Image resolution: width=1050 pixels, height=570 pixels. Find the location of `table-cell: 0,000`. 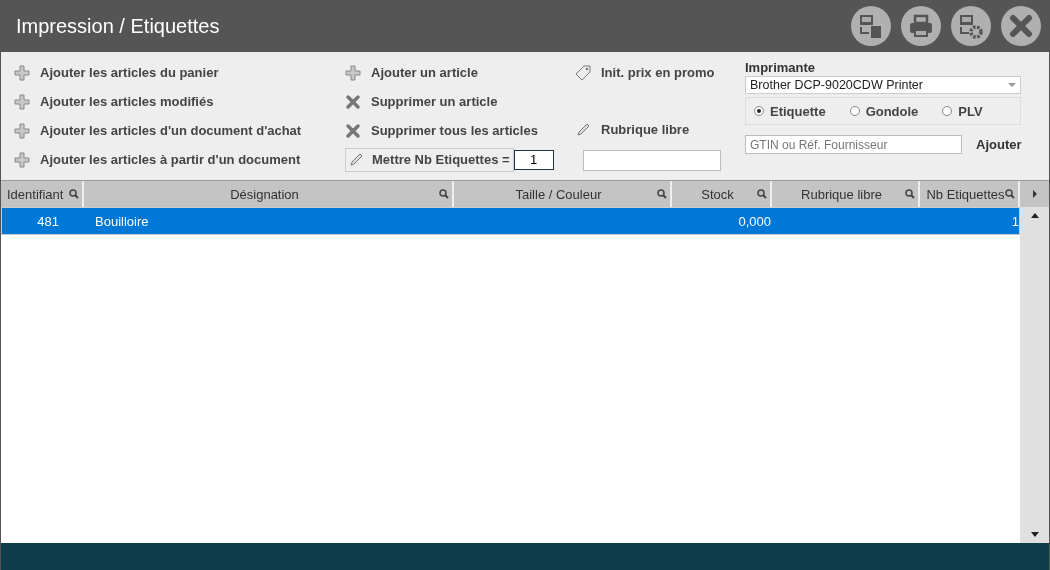

table-cell: 0,000 is located at coordinates (754, 221).